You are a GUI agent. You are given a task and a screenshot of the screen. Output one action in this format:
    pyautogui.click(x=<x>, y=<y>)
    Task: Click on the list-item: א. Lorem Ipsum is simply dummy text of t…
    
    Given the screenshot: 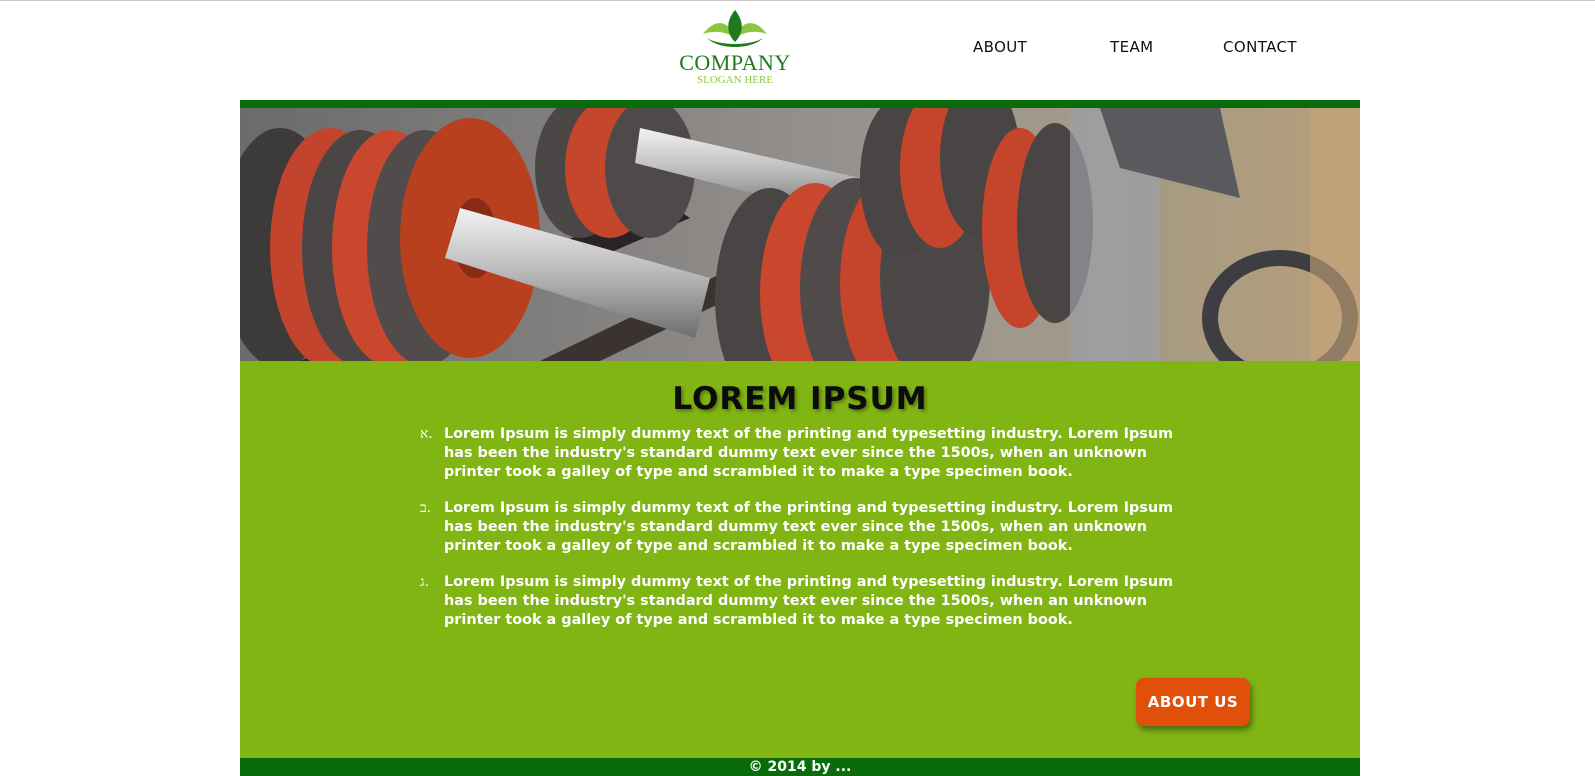 What is the action you would take?
    pyautogui.click(x=790, y=453)
    